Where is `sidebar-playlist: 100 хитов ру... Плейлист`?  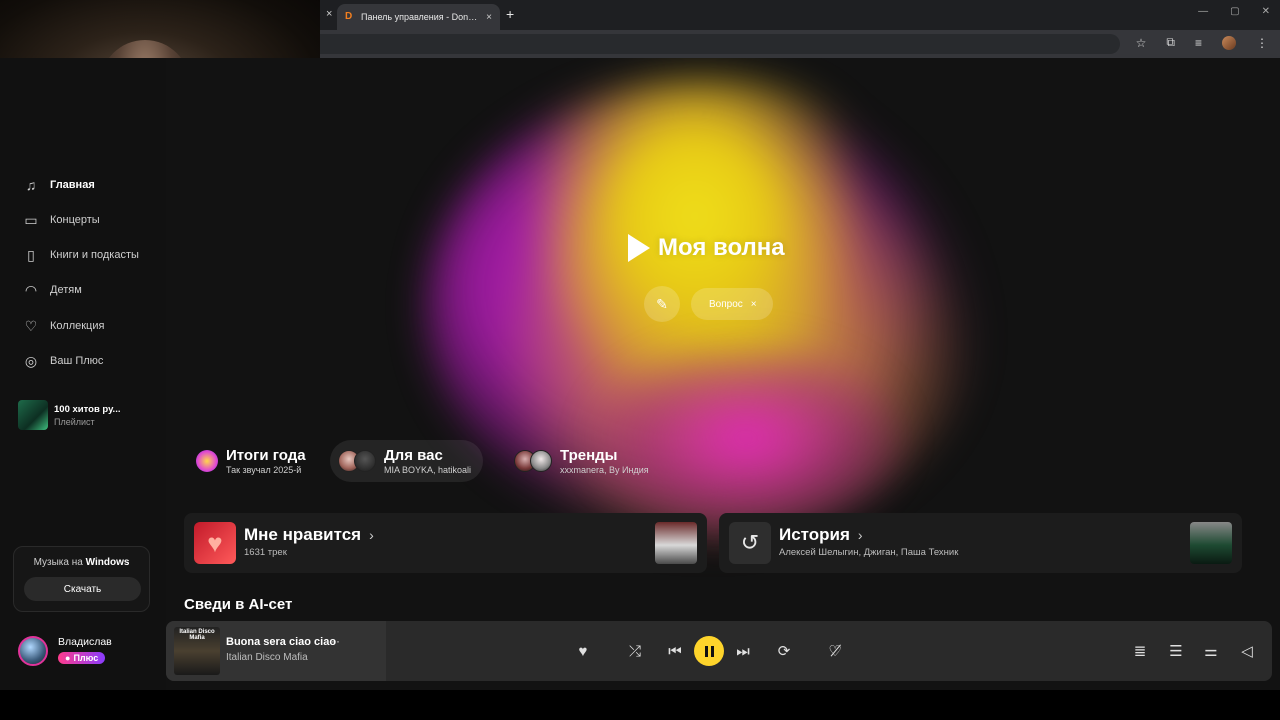
sidebar-playlist: 100 хитов ру... Плейлист is located at coordinates (69, 415).